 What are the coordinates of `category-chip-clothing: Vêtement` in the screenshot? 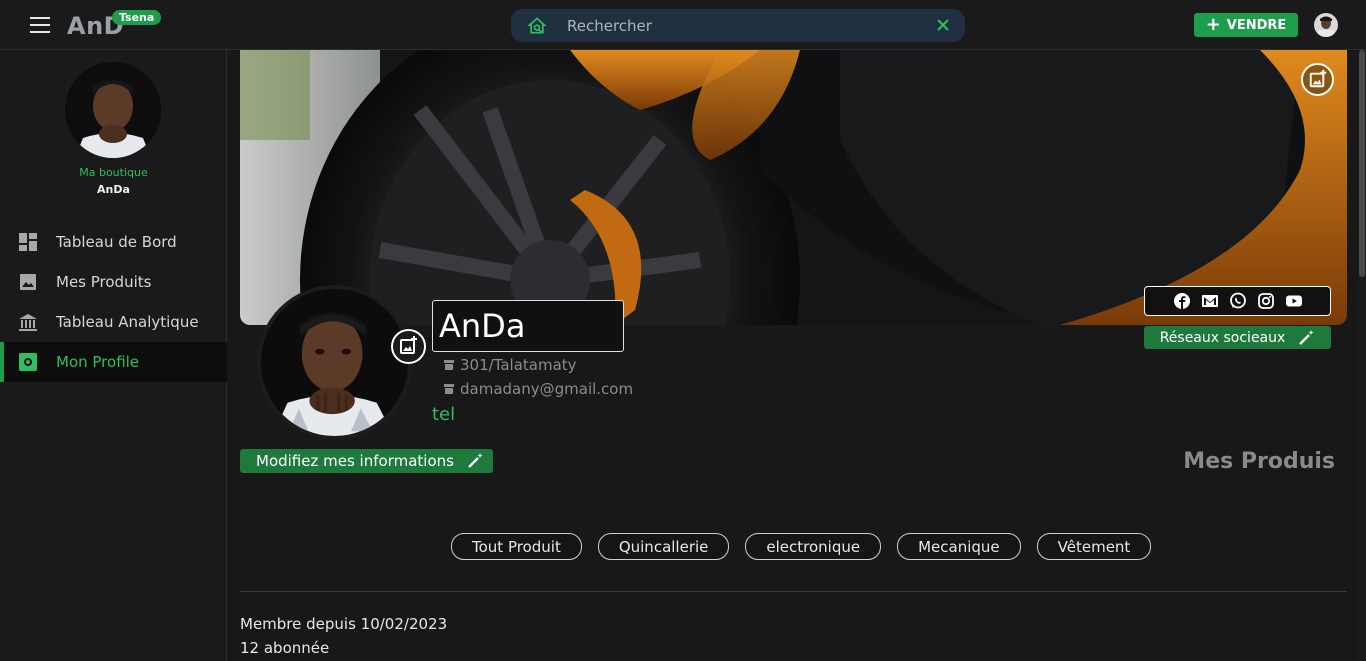 It's located at (1094, 546).